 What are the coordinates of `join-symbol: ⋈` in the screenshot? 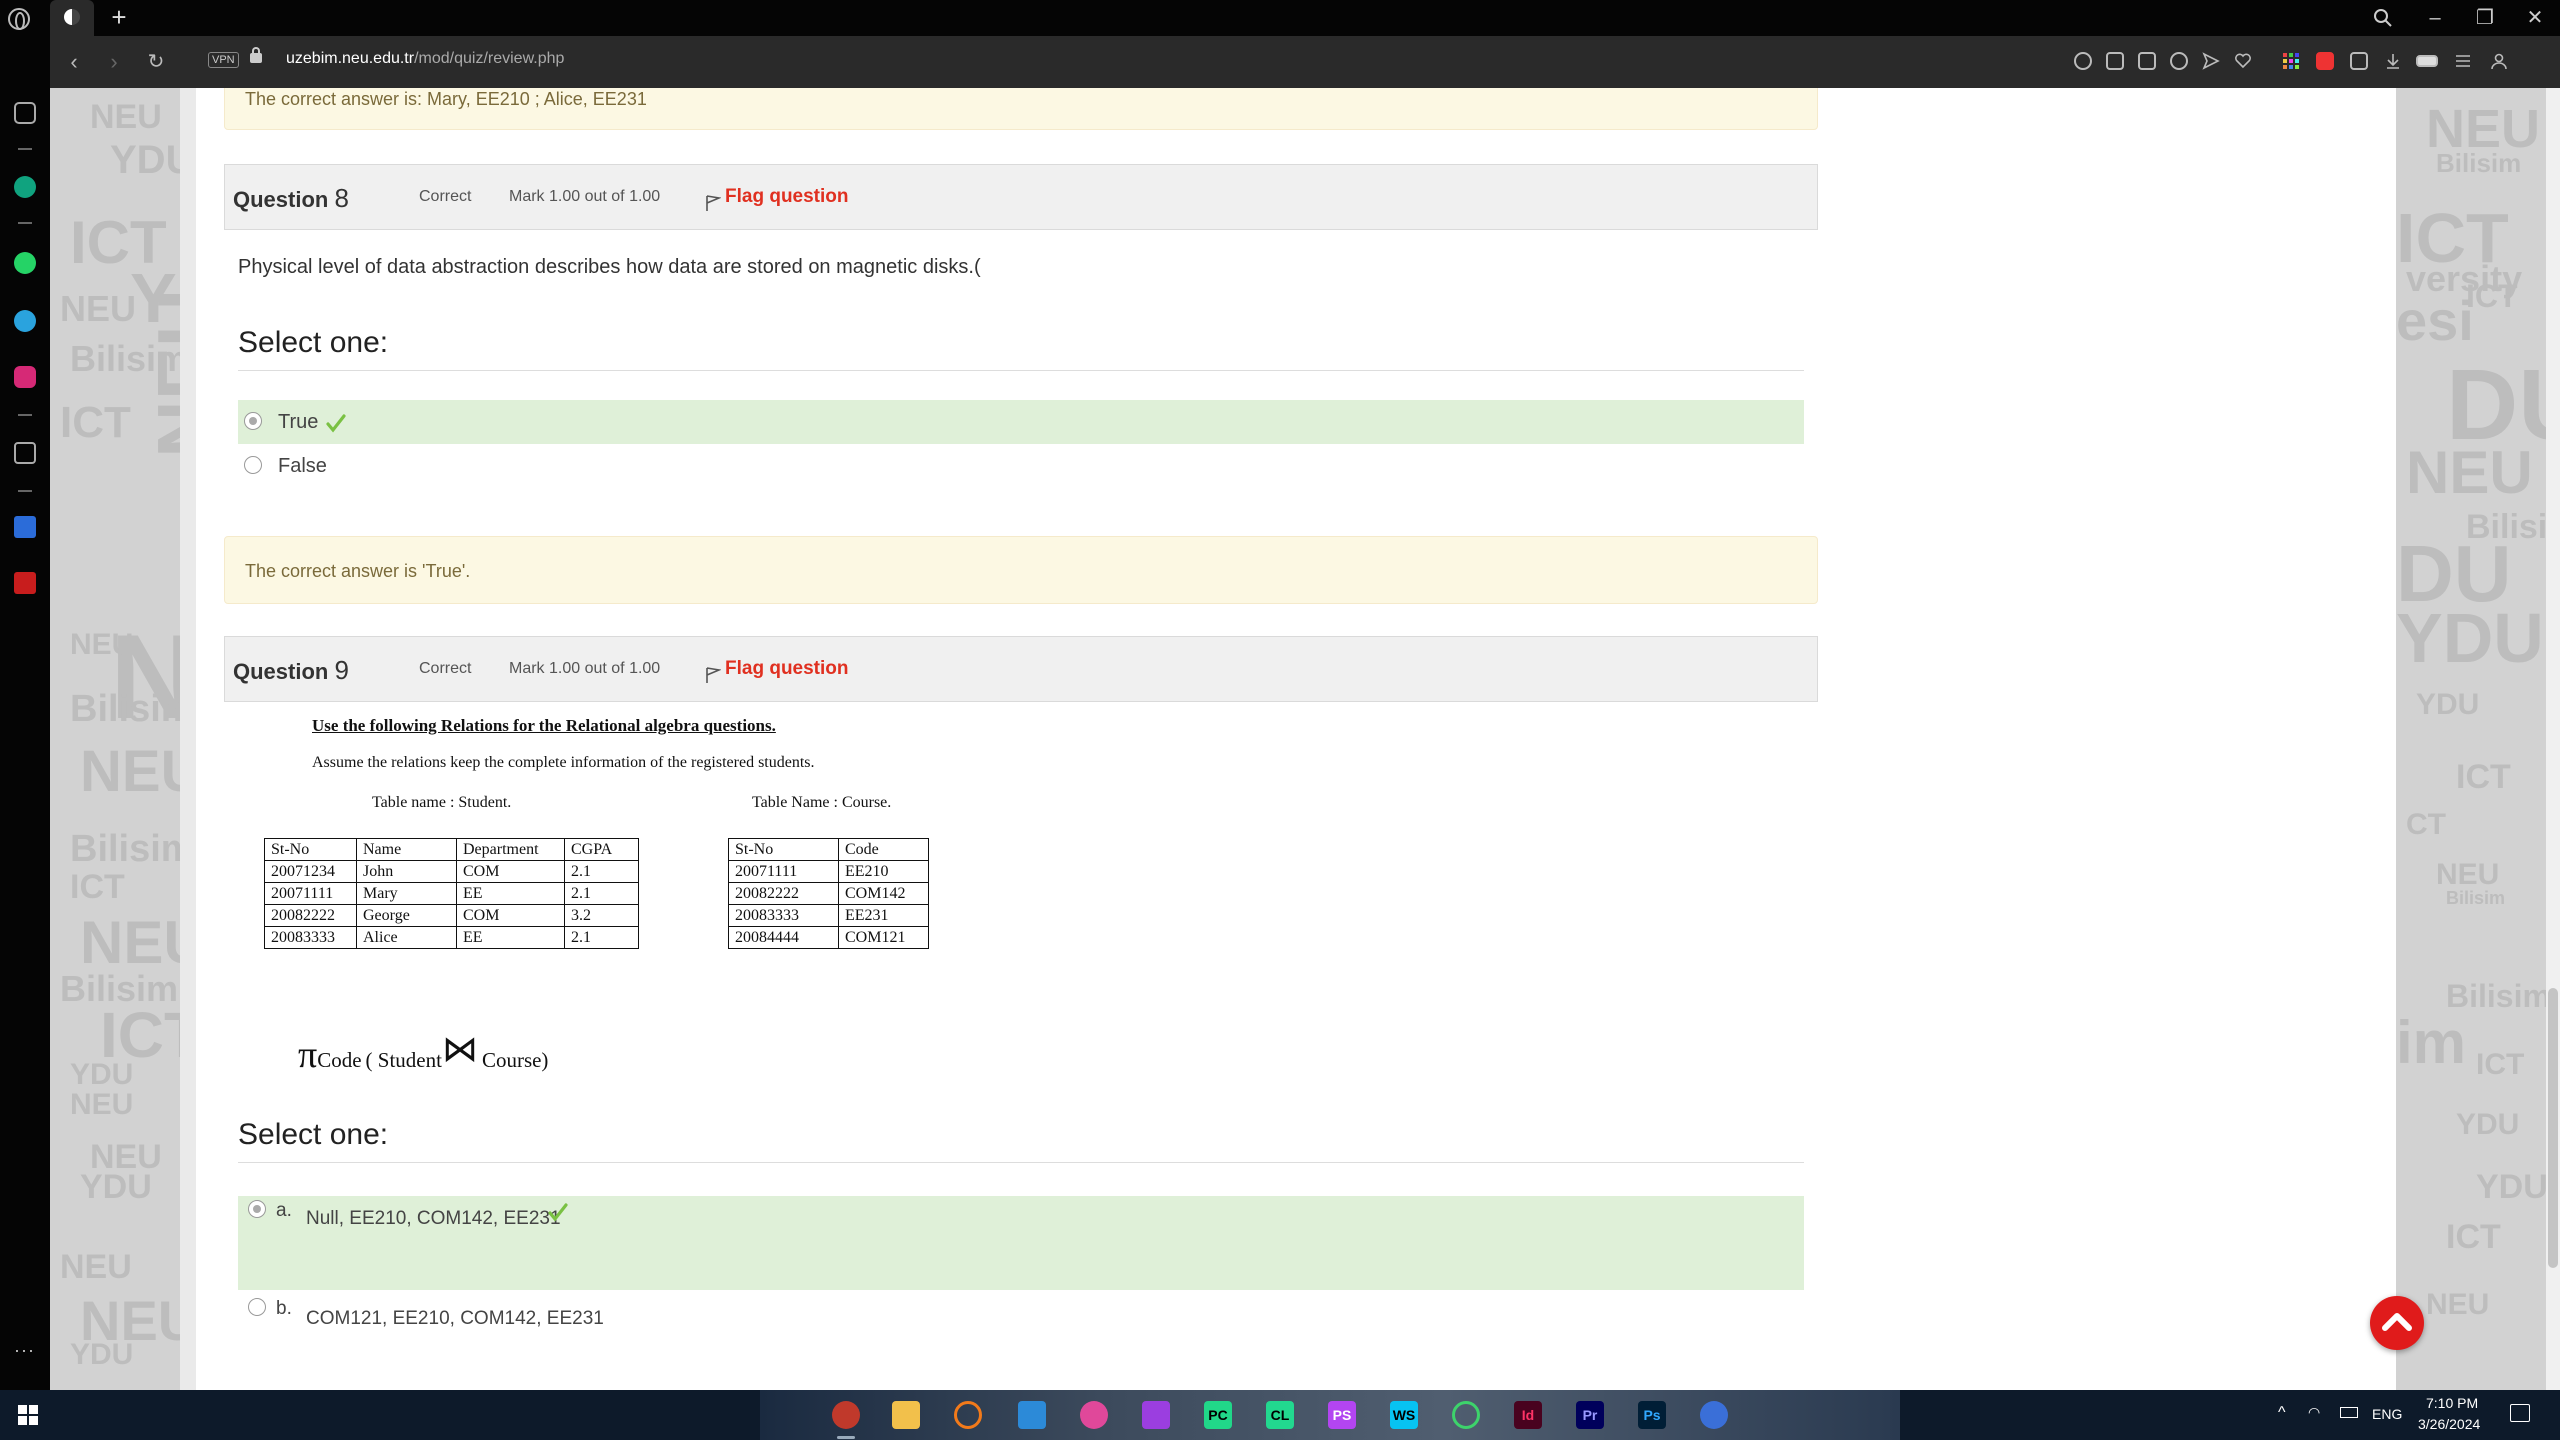 It's located at (459, 1049).